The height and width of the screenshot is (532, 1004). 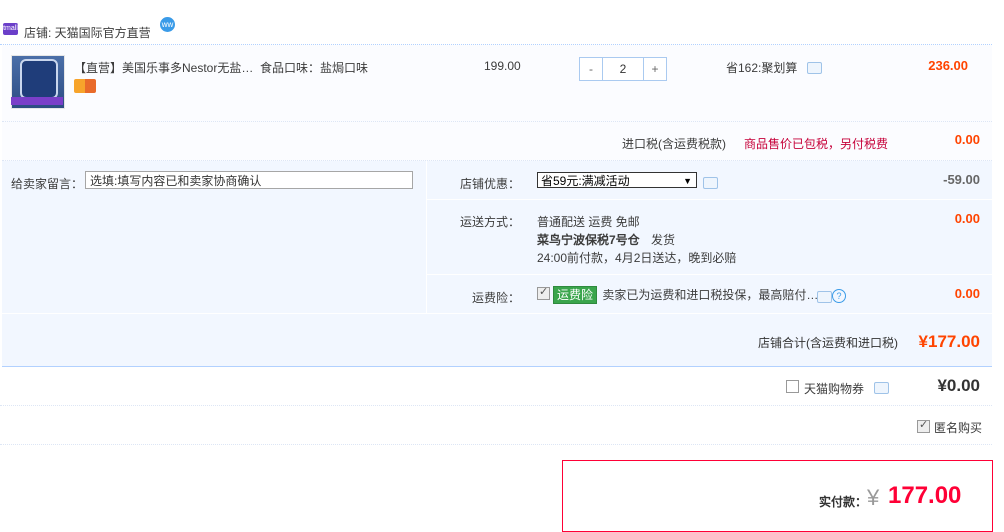 I want to click on card-payment-icon, so click(x=85, y=86).